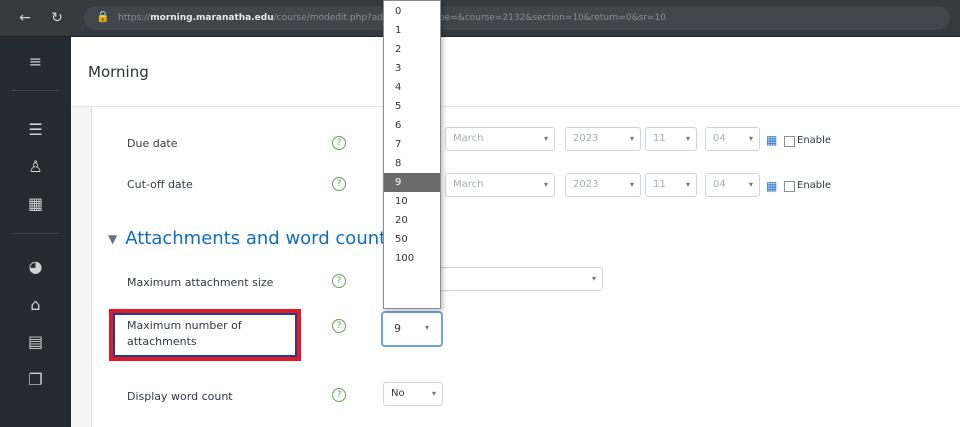  What do you see at coordinates (35, 204) in the screenshot?
I see `grid-icon: ▦` at bounding box center [35, 204].